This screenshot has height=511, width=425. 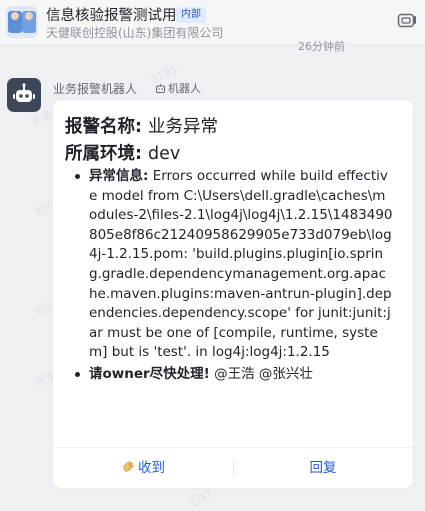 I want to click on bot-name: 业务报警机器人, so click(x=95, y=88).